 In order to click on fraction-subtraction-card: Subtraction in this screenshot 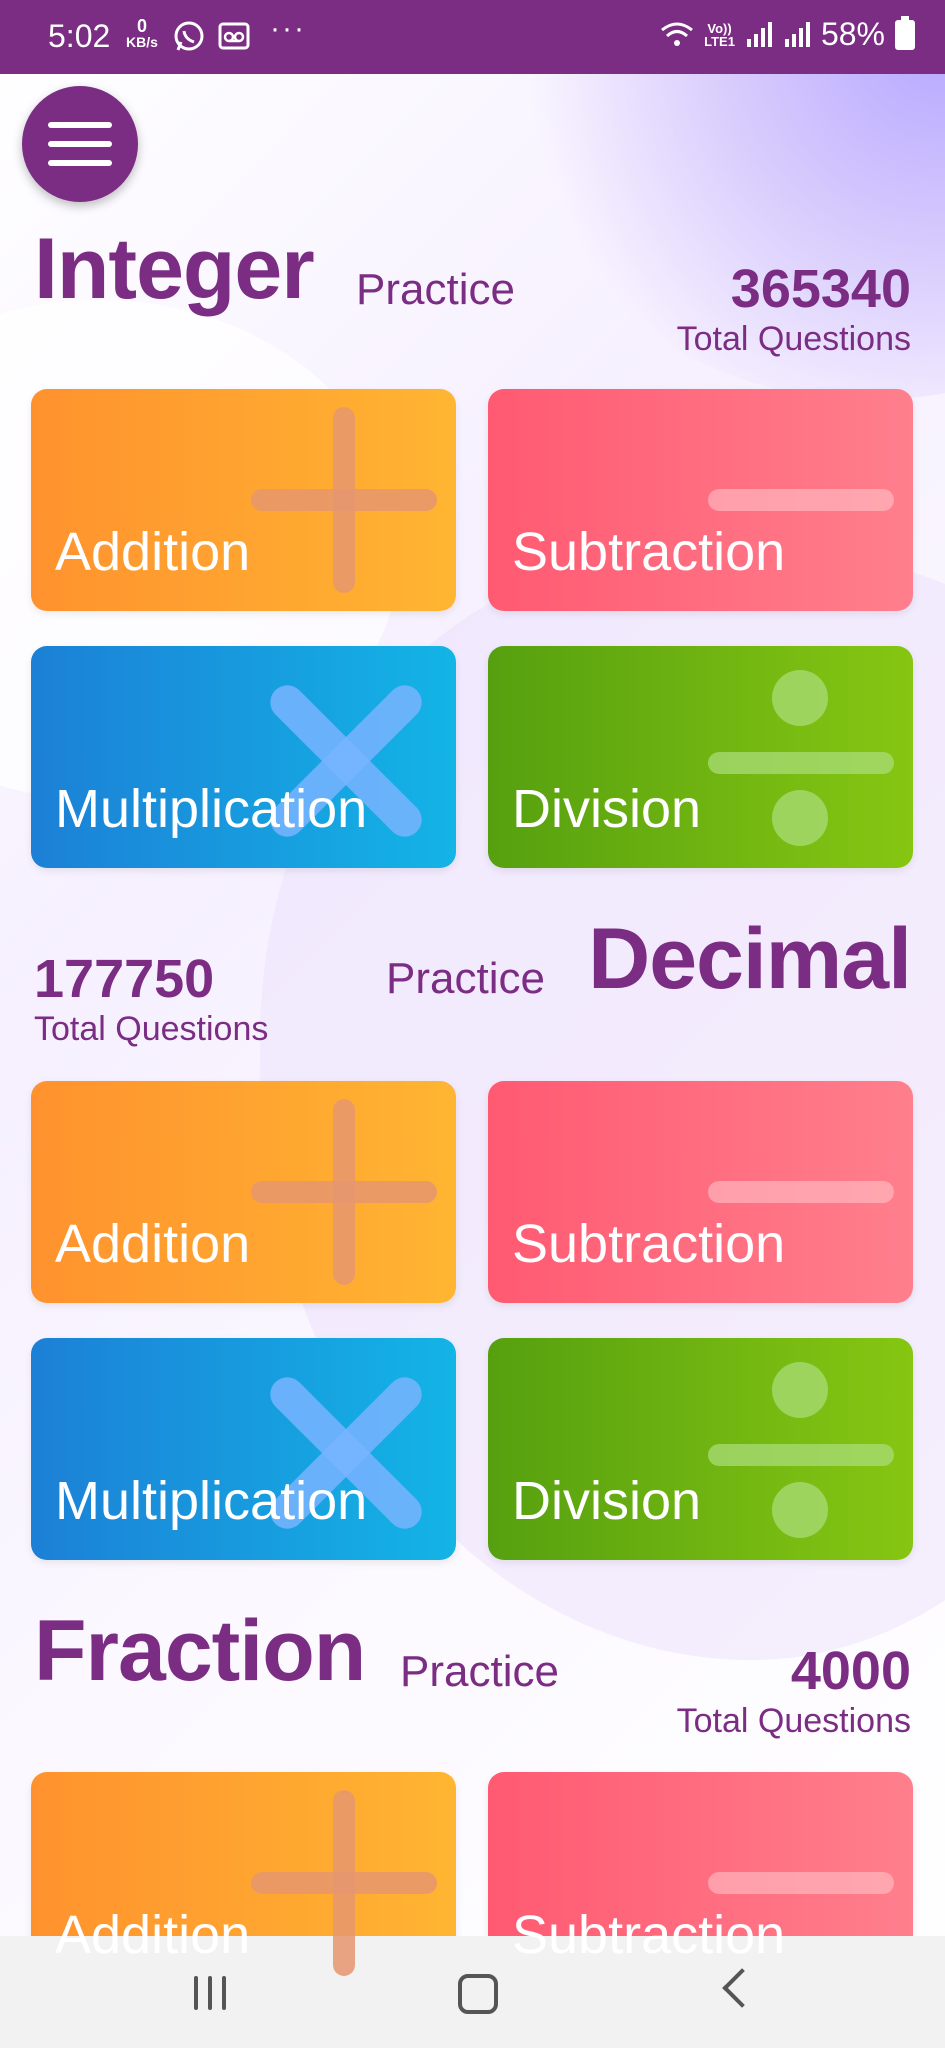, I will do `click(700, 1883)`.